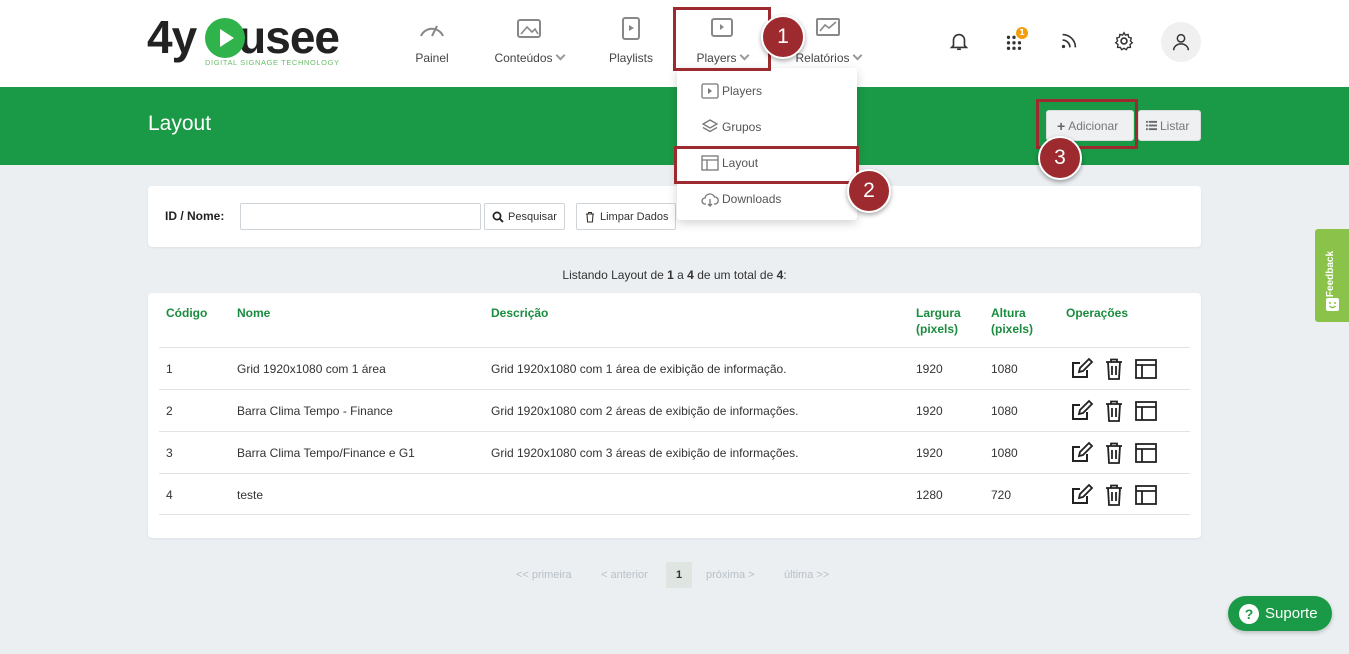 The height and width of the screenshot is (654, 1349). Describe the element at coordinates (1008, 313) in the screenshot. I see `col-header-altura-line1: Altura` at that location.